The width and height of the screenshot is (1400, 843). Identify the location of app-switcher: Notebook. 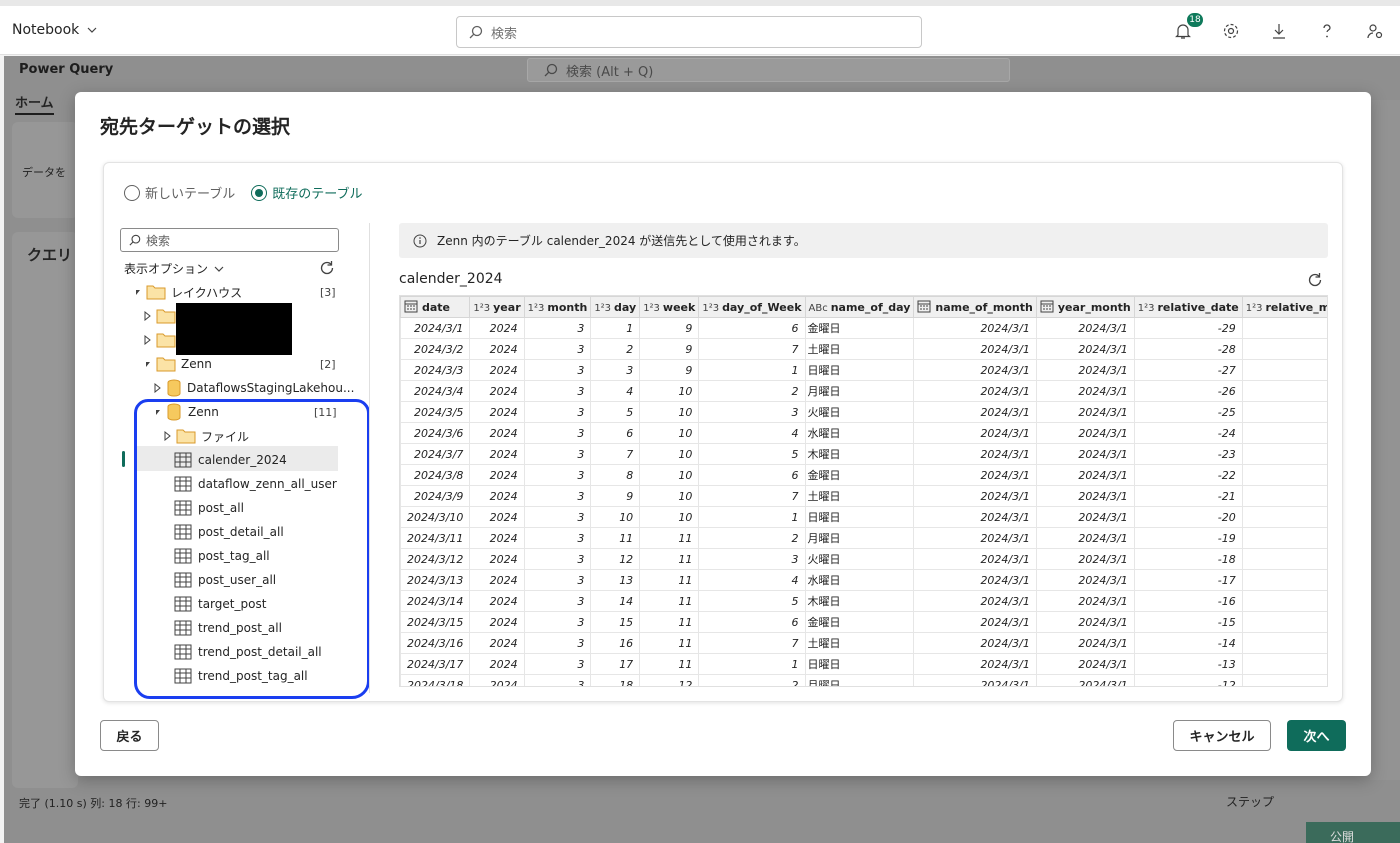
(54, 30).